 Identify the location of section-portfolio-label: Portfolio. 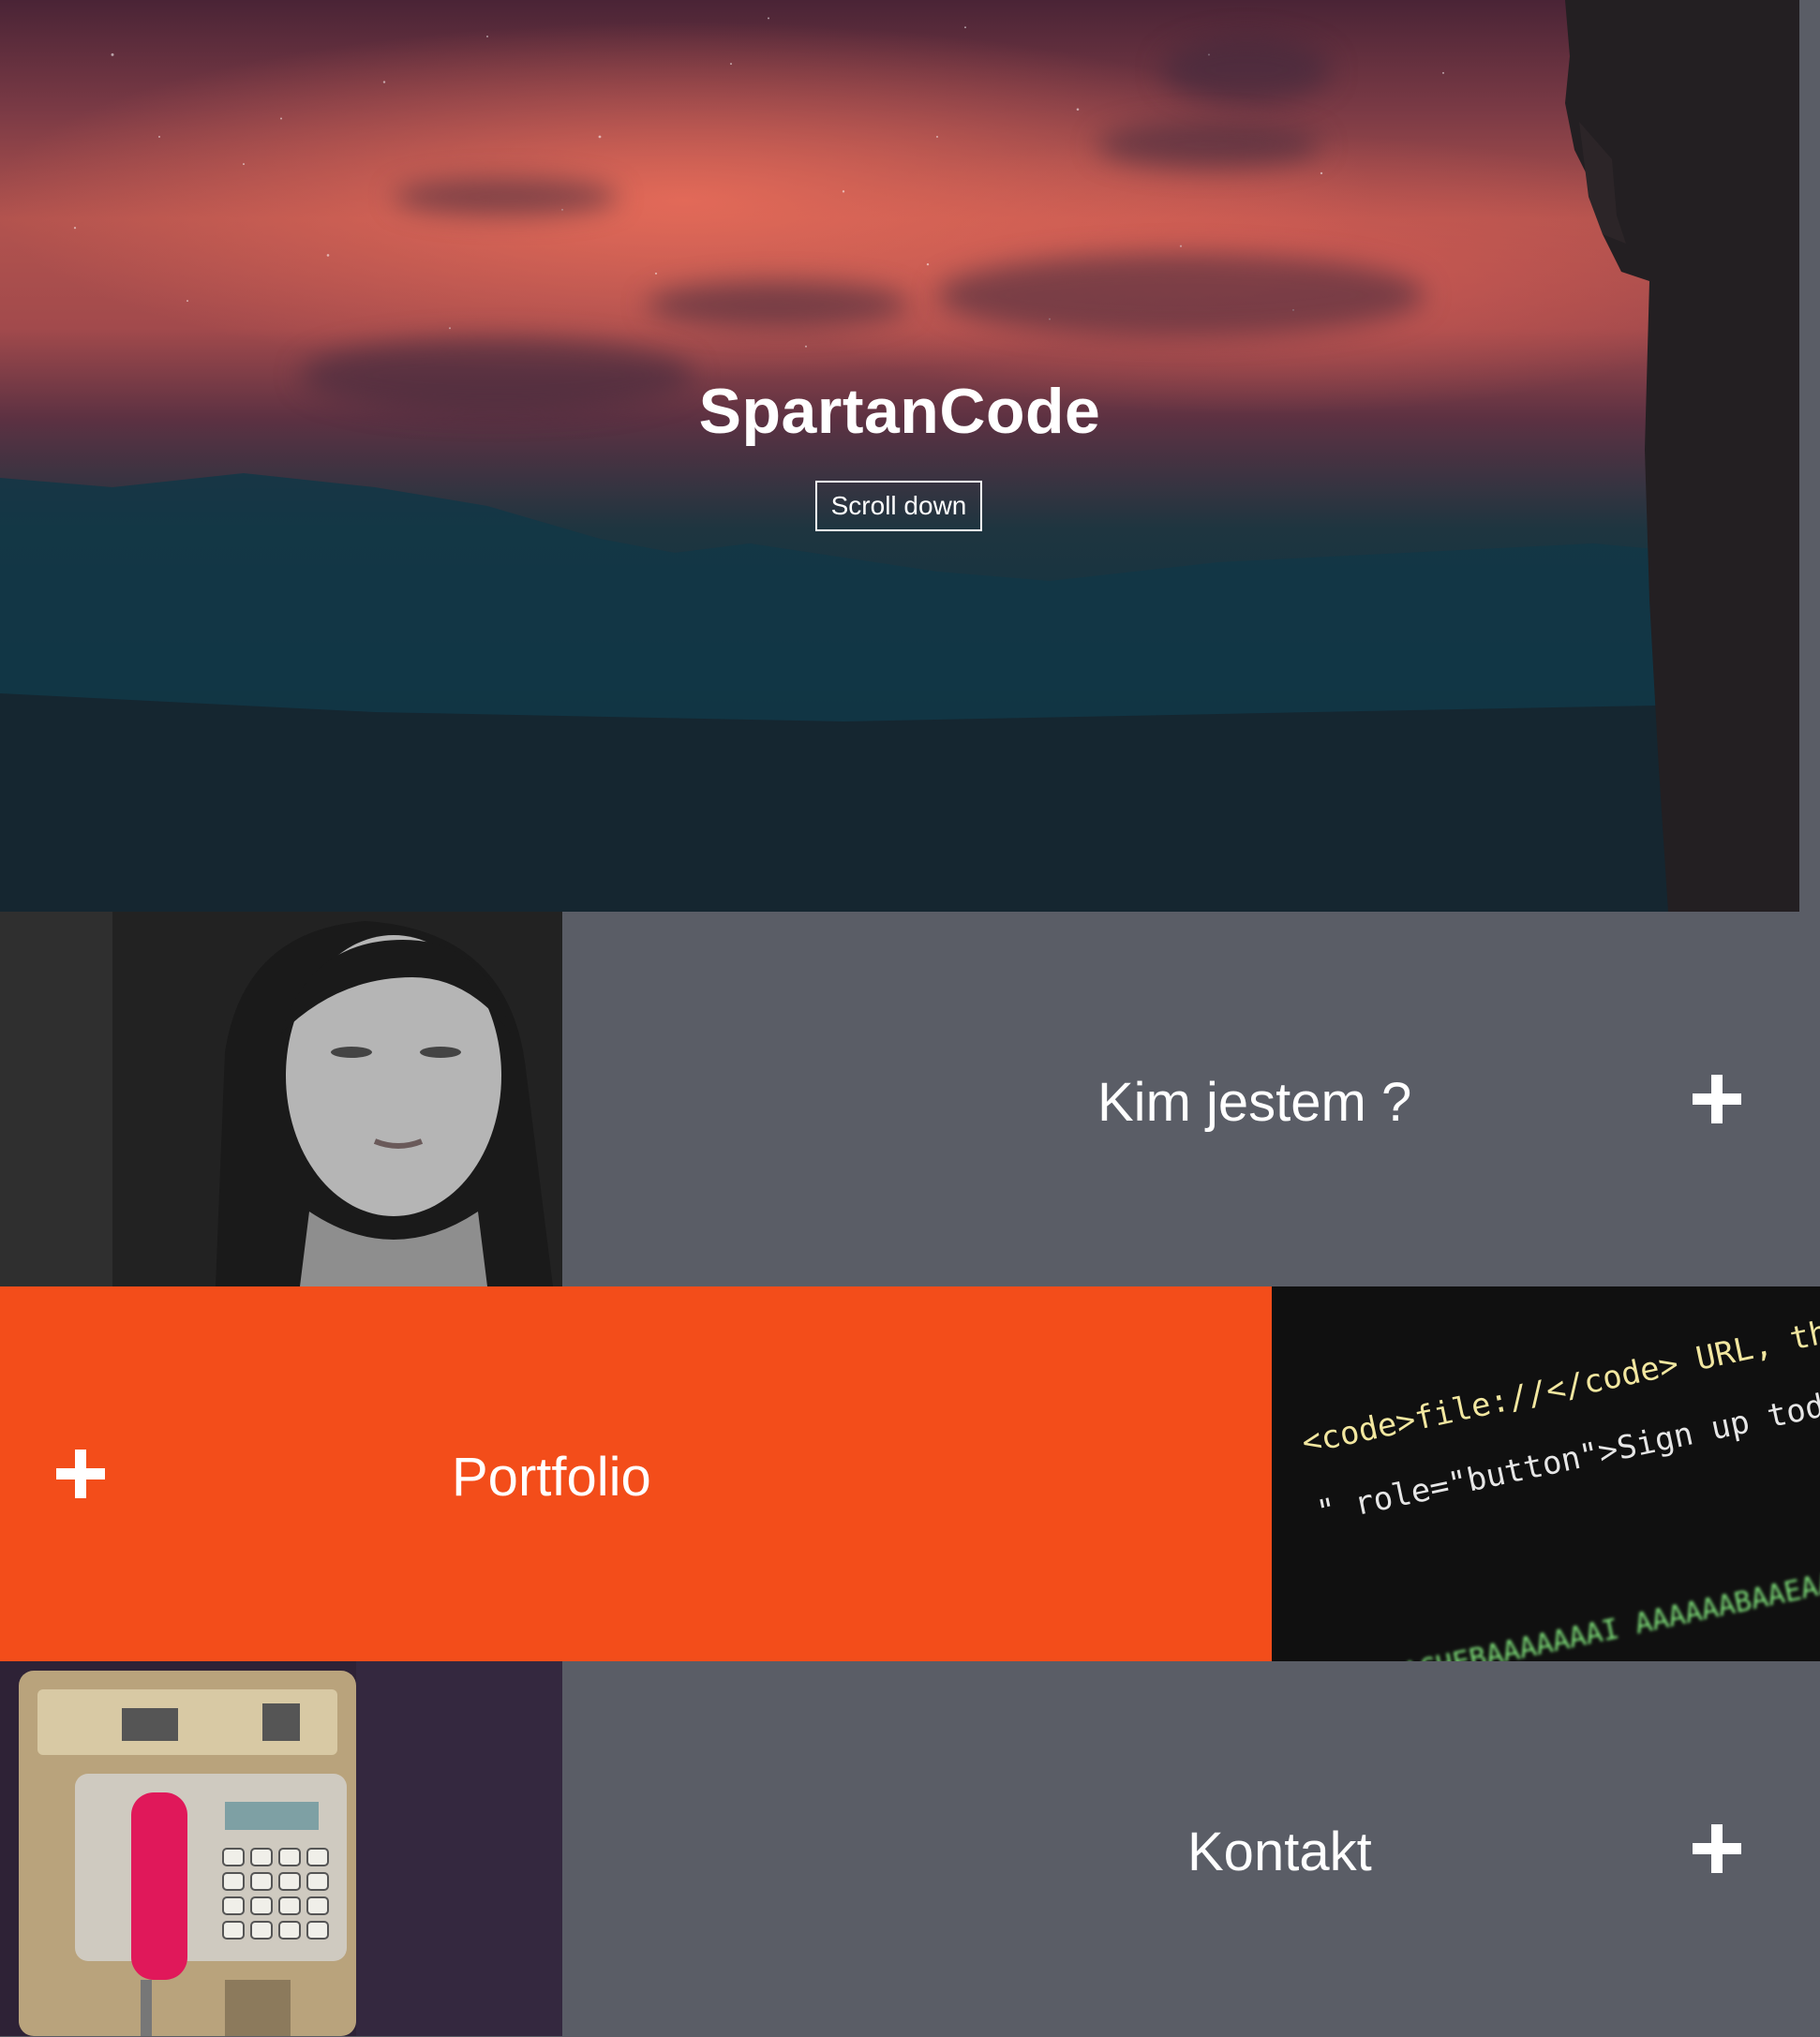
(551, 1477).